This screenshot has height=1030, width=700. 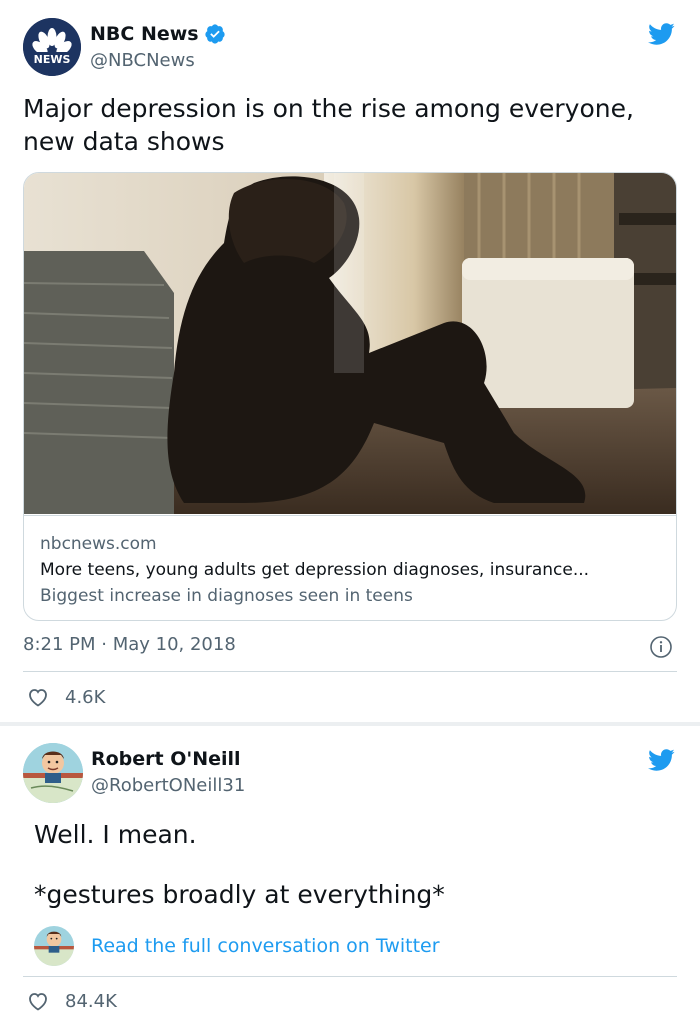 I want to click on author-name: Robert O'Neill, so click(x=166, y=759).